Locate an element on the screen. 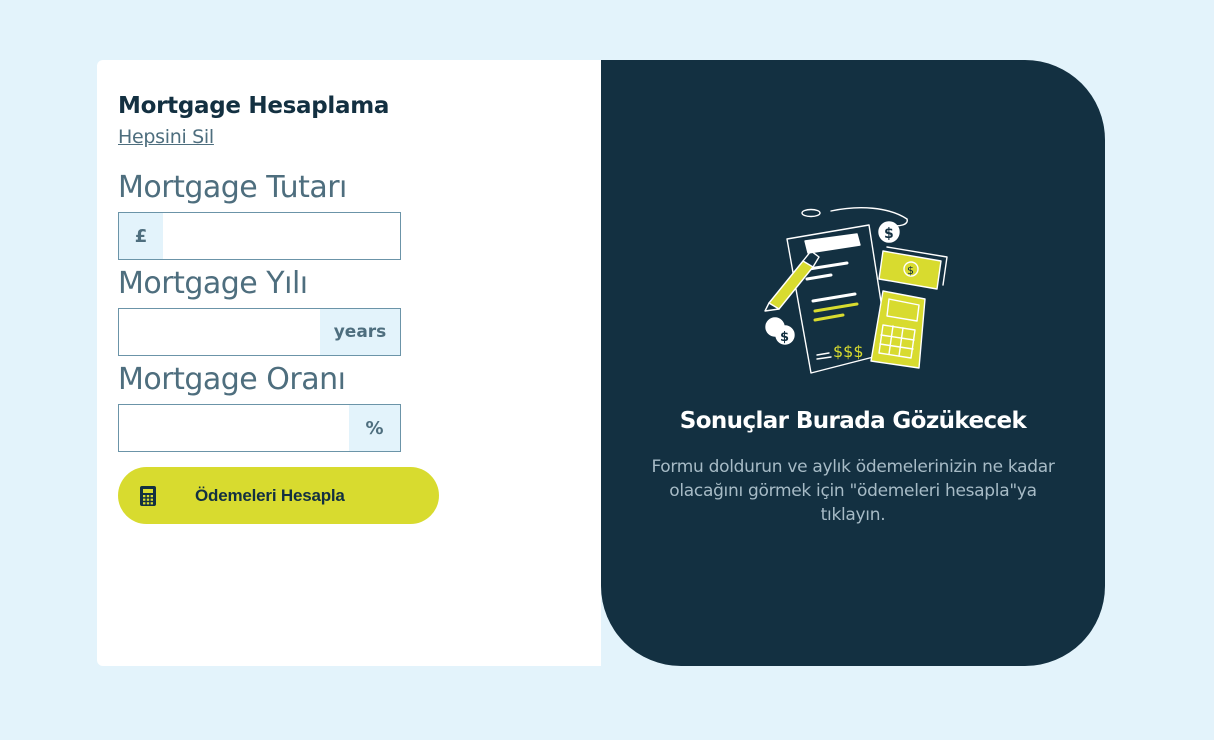 This screenshot has width=1214, height=740. rate-field: % is located at coordinates (259, 428).